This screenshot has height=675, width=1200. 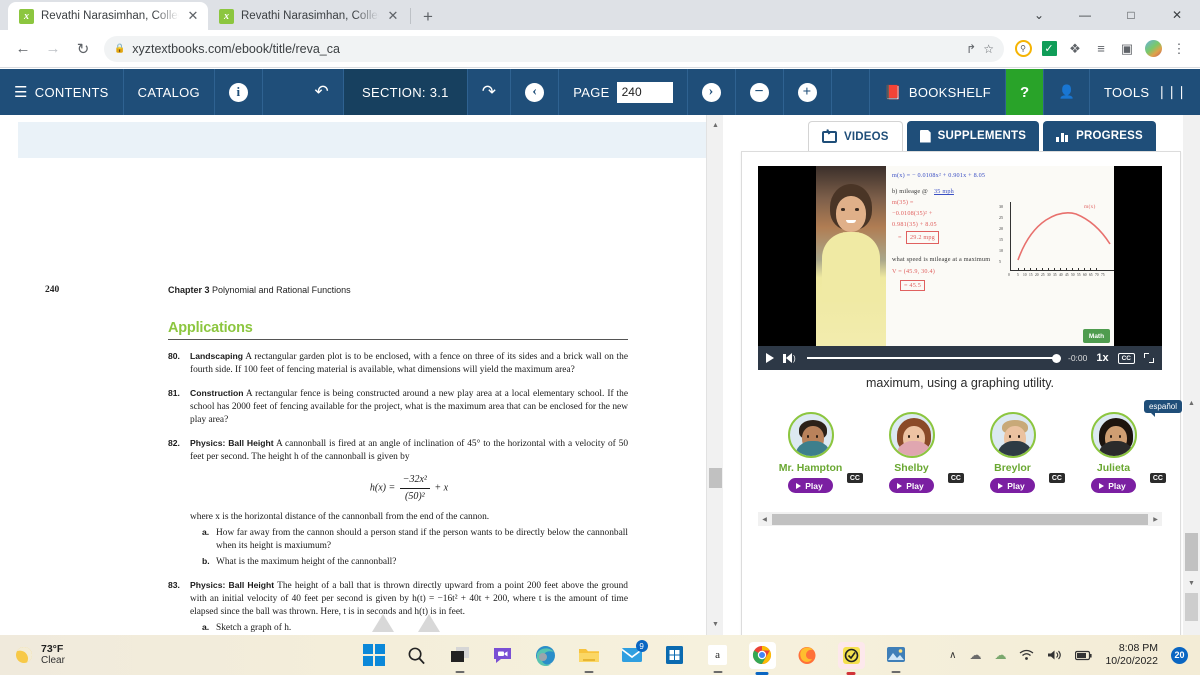 I want to click on media-scrollbar-thumb-lower, so click(x=1191, y=607).